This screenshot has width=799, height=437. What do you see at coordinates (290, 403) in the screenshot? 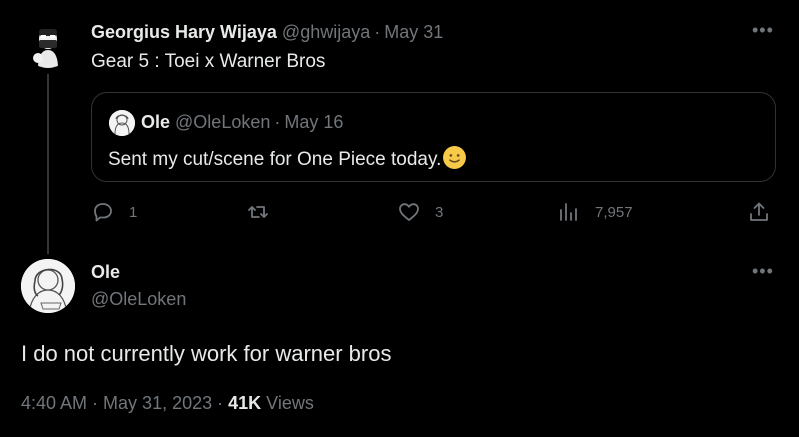
I see `views-label: Views` at bounding box center [290, 403].